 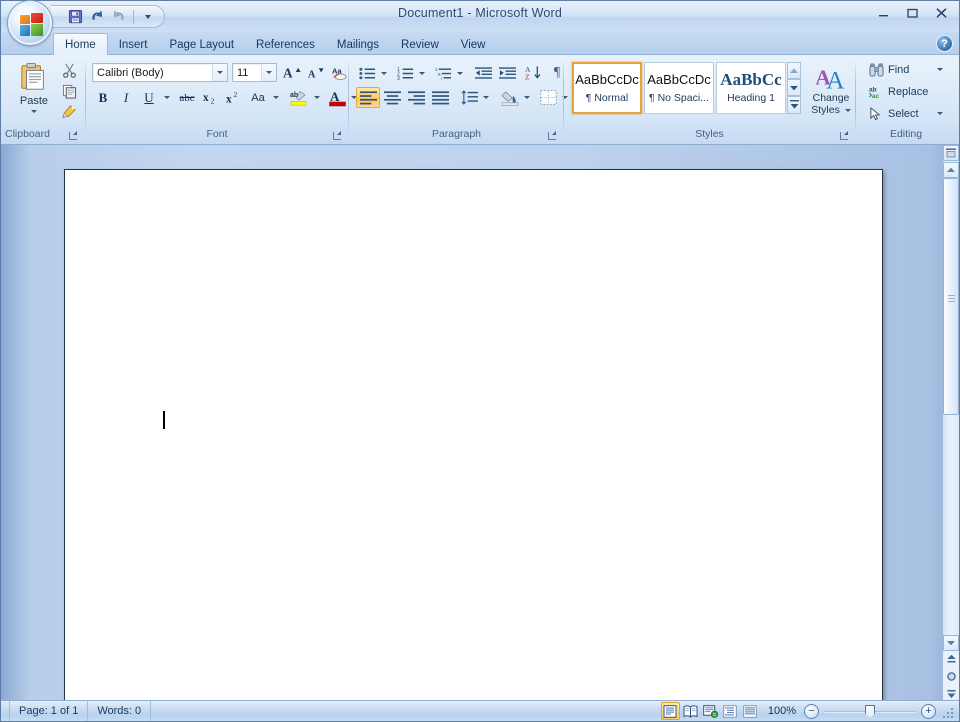 What do you see at coordinates (483, 73) in the screenshot?
I see `decrease-indent-button` at bounding box center [483, 73].